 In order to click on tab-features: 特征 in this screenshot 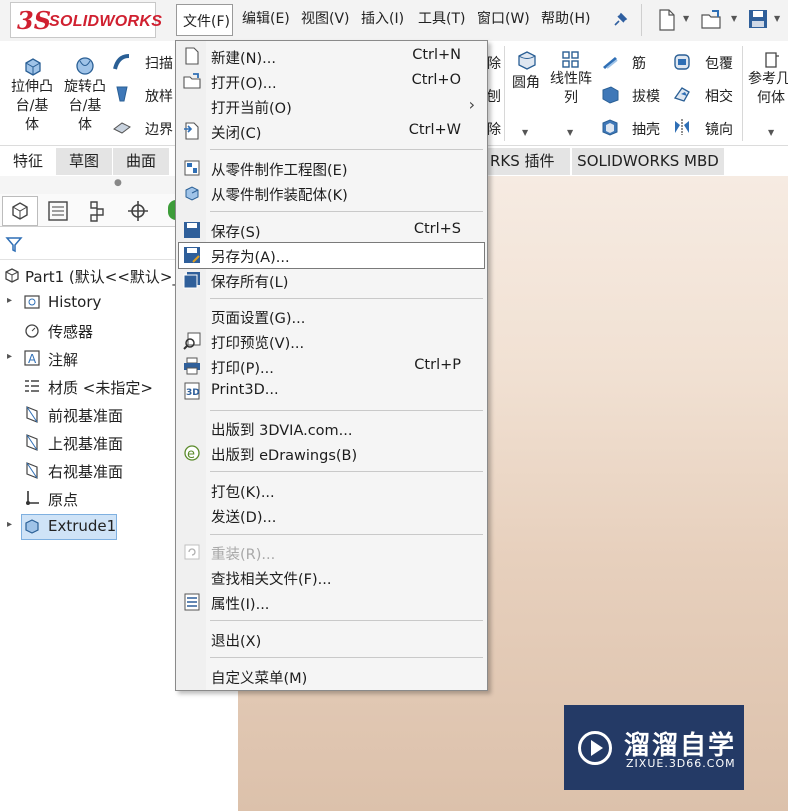, I will do `click(28, 161)`.